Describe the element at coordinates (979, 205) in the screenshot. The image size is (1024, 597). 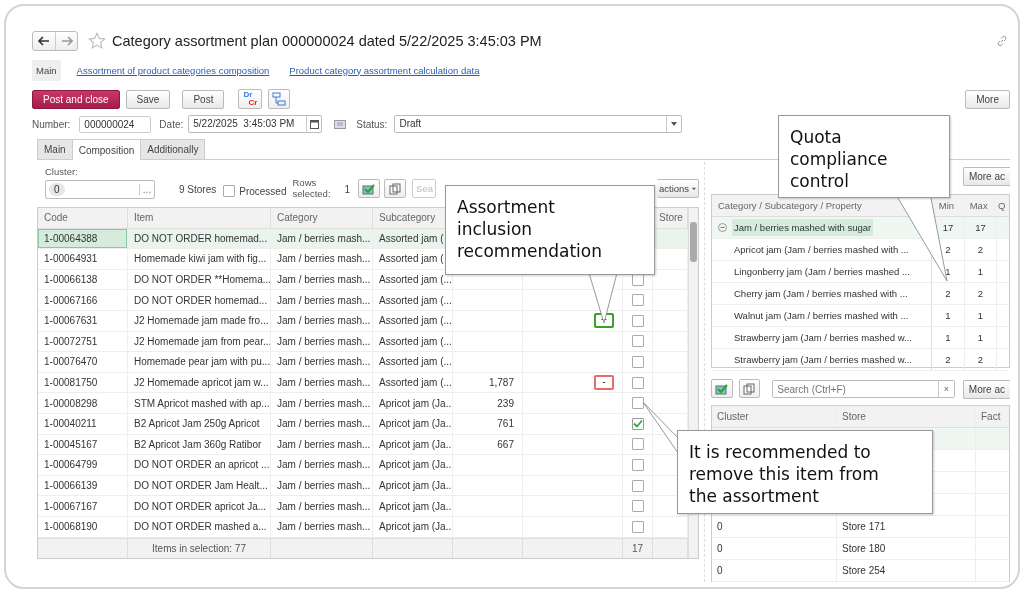
I see `column-header: Max` at that location.